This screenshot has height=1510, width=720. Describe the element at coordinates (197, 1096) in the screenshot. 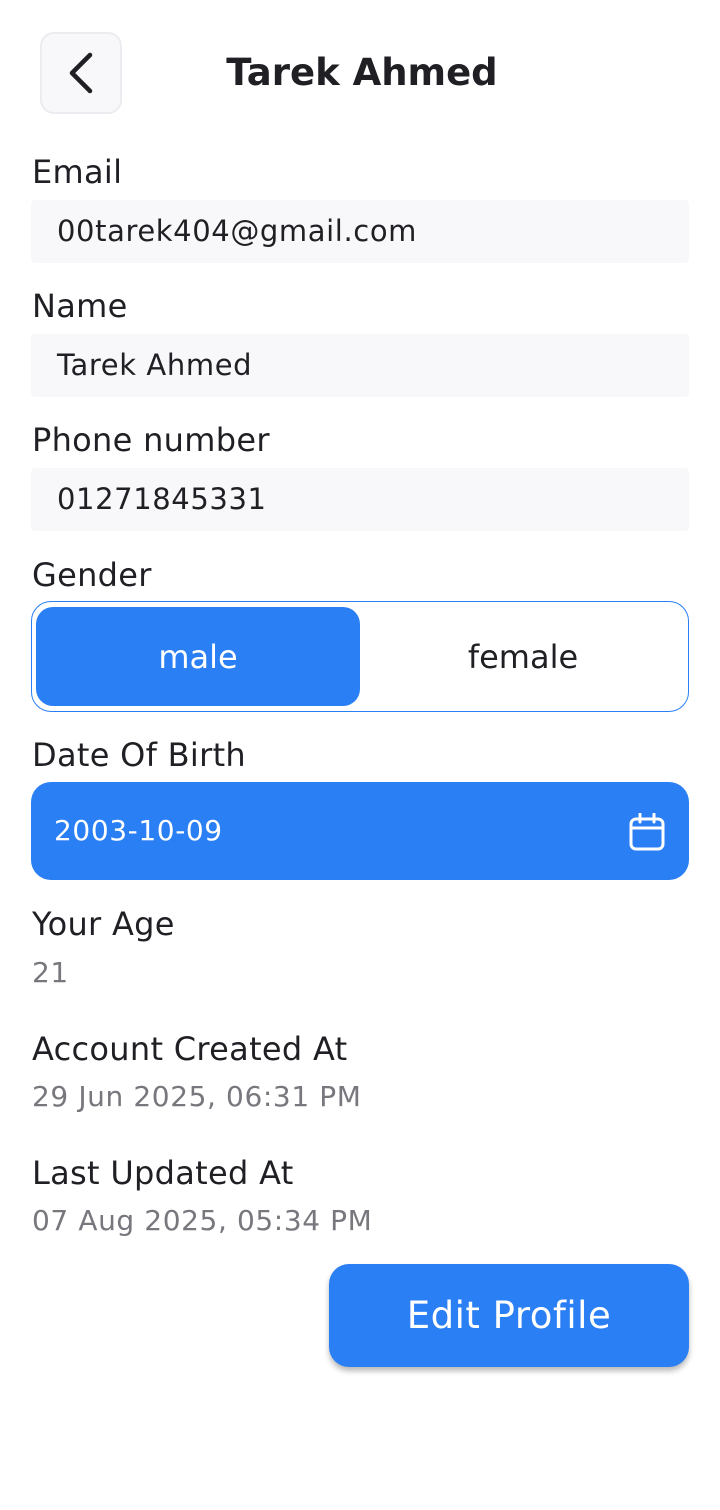

I see `created-at-value: 29 Jun 2025, 06:31 PM` at that location.